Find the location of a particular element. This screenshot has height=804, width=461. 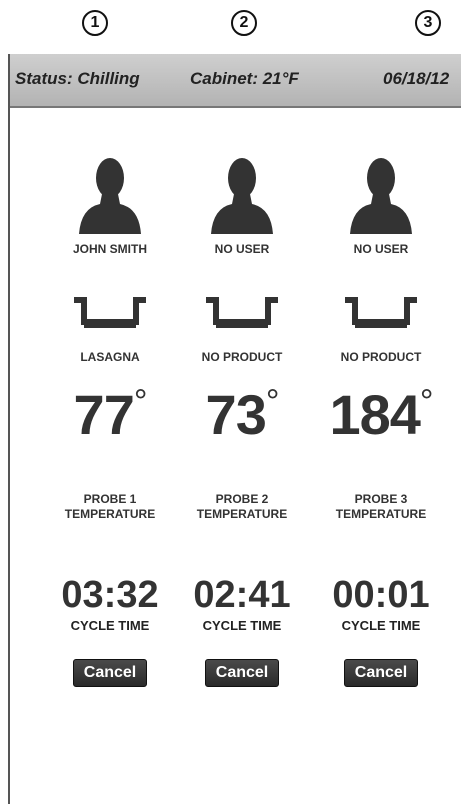

callout-2: 2 is located at coordinates (244, 23).